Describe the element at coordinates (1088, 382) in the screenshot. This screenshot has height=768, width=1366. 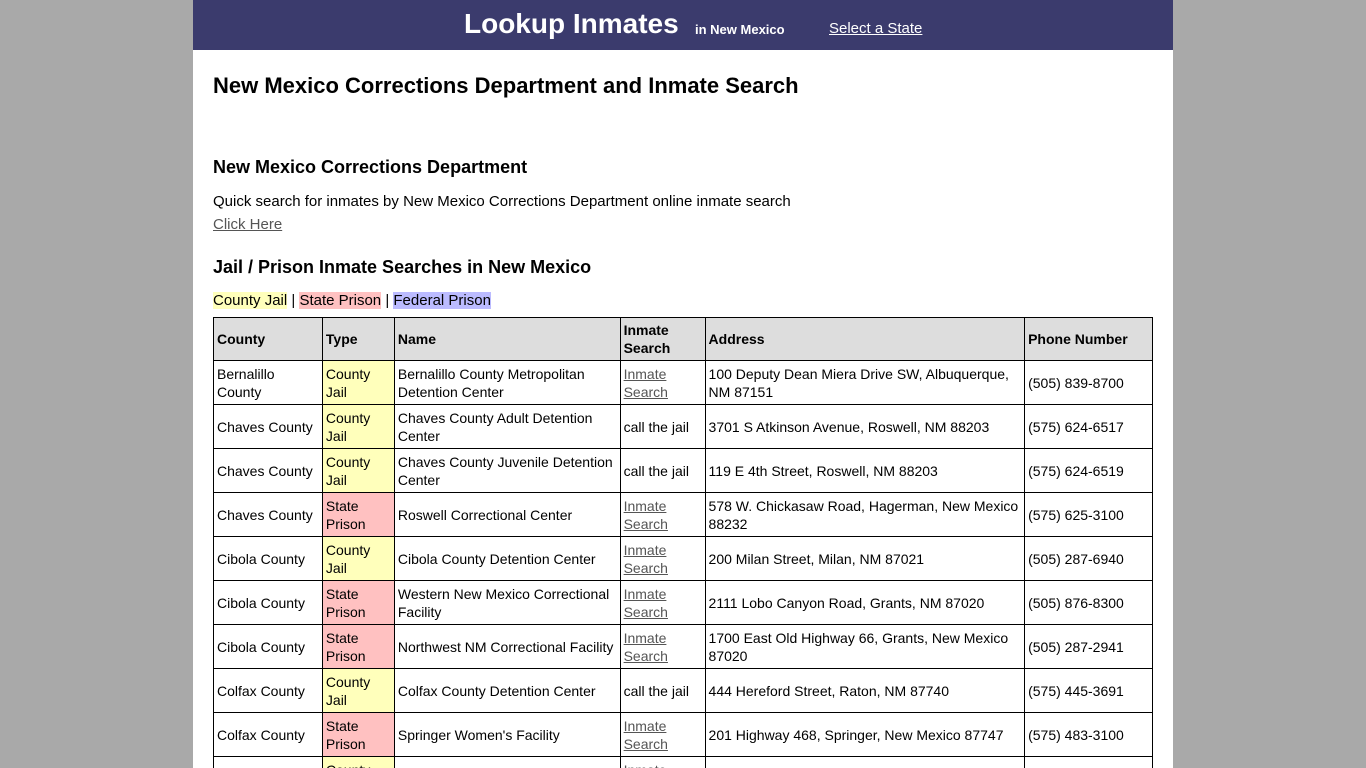
I see `cell-phone: (505) 839-8700` at that location.